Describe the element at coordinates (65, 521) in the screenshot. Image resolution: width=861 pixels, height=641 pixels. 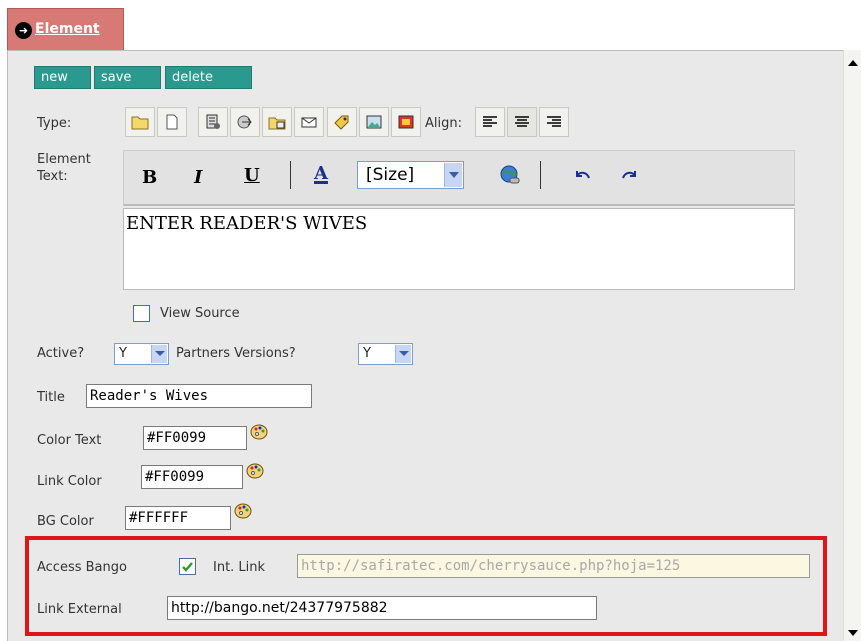
I see `bg-color-label: BG Color` at that location.